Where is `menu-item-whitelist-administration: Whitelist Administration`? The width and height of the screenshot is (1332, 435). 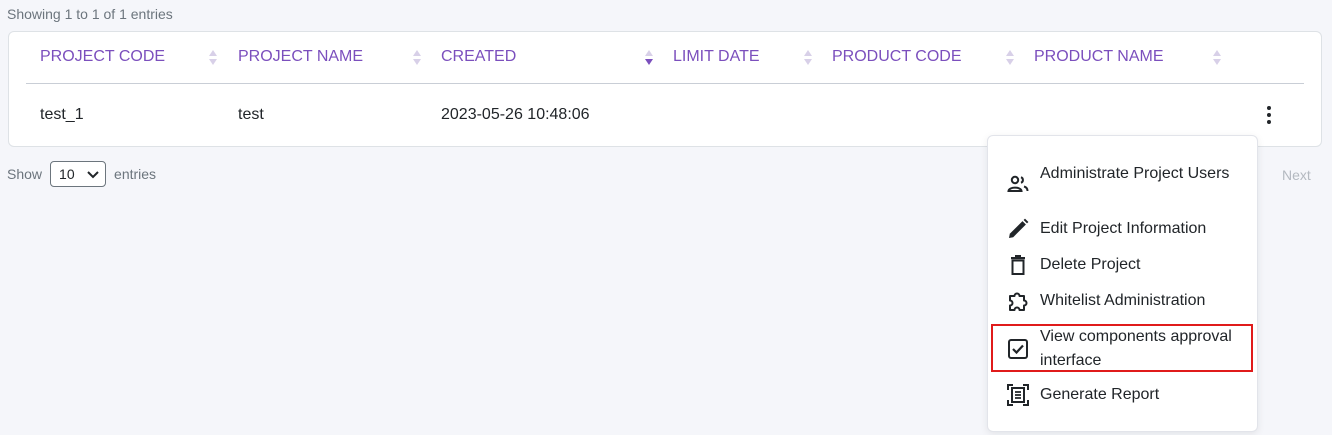 menu-item-whitelist-administration: Whitelist Administration is located at coordinates (1122, 301).